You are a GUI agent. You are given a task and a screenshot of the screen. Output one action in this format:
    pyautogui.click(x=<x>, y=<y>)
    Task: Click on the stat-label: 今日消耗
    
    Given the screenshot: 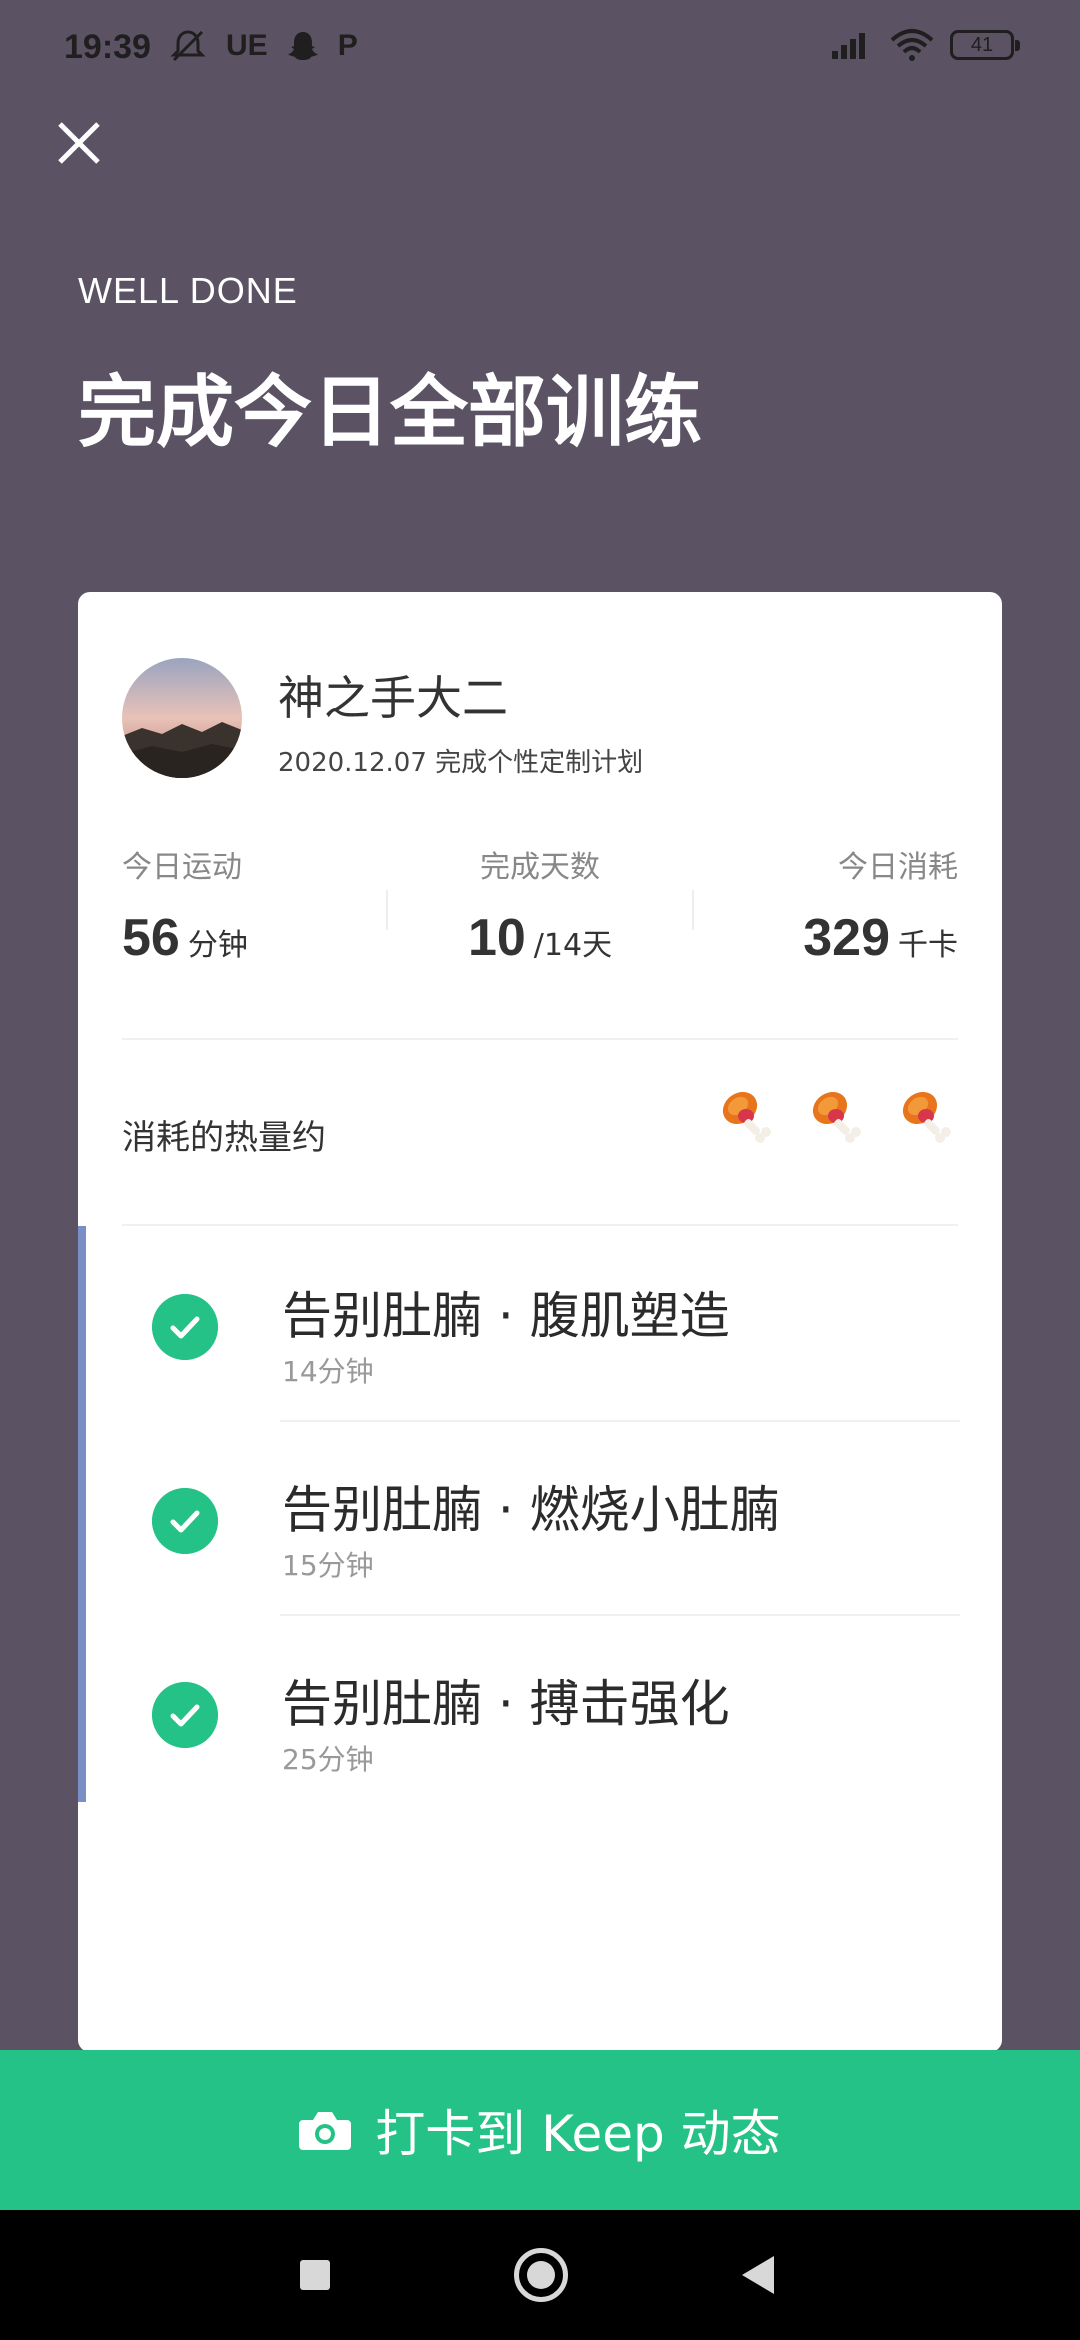 What is the action you would take?
    pyautogui.click(x=898, y=867)
    